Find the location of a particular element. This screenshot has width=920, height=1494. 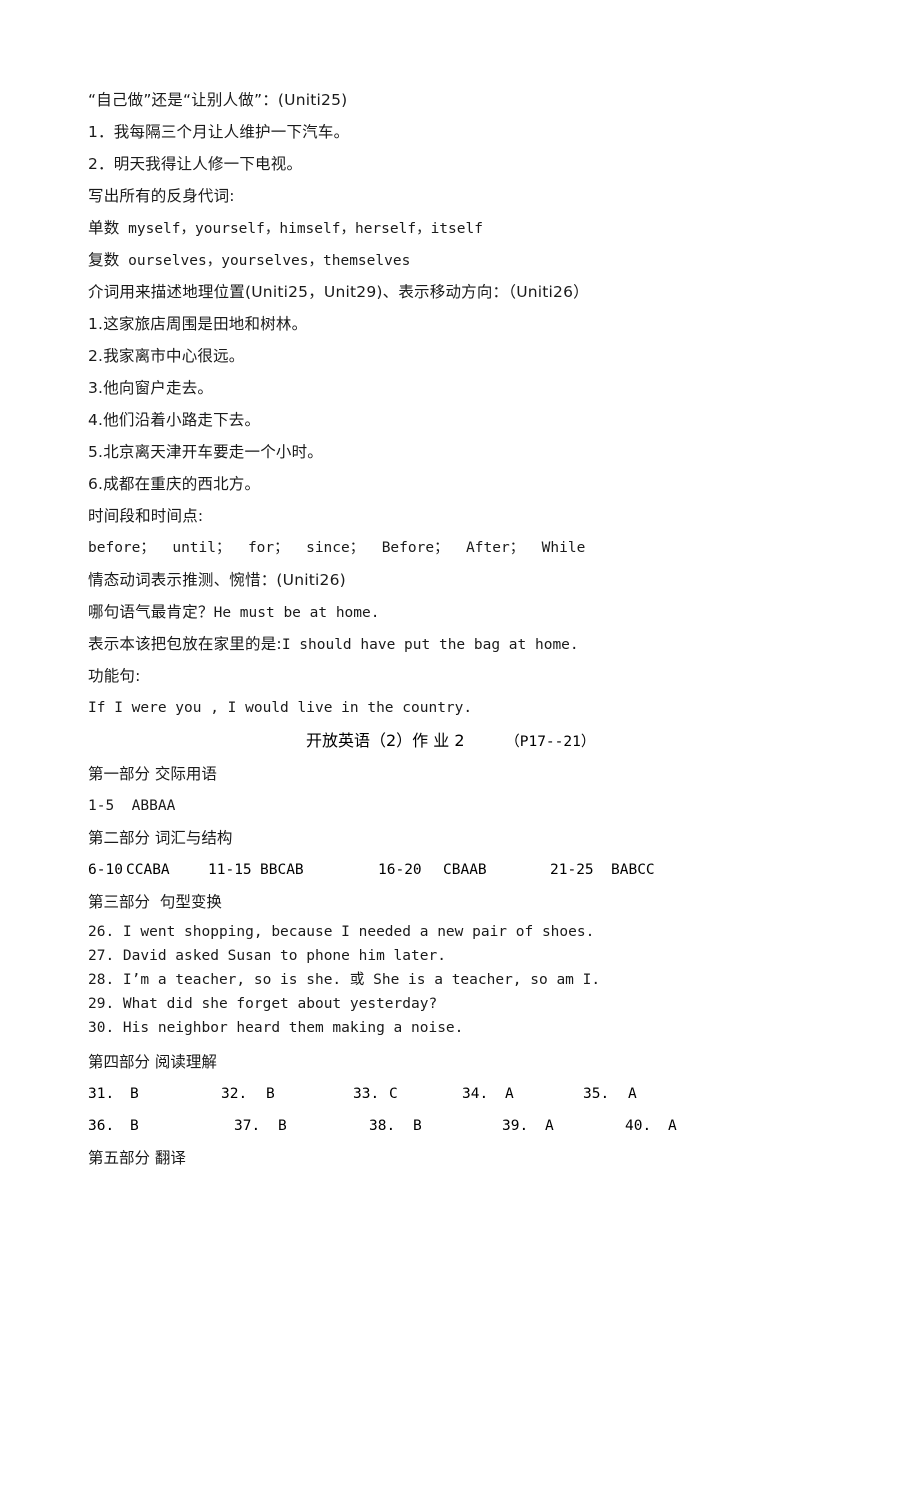

answer-num-33: 33. is located at coordinates (366, 1094).